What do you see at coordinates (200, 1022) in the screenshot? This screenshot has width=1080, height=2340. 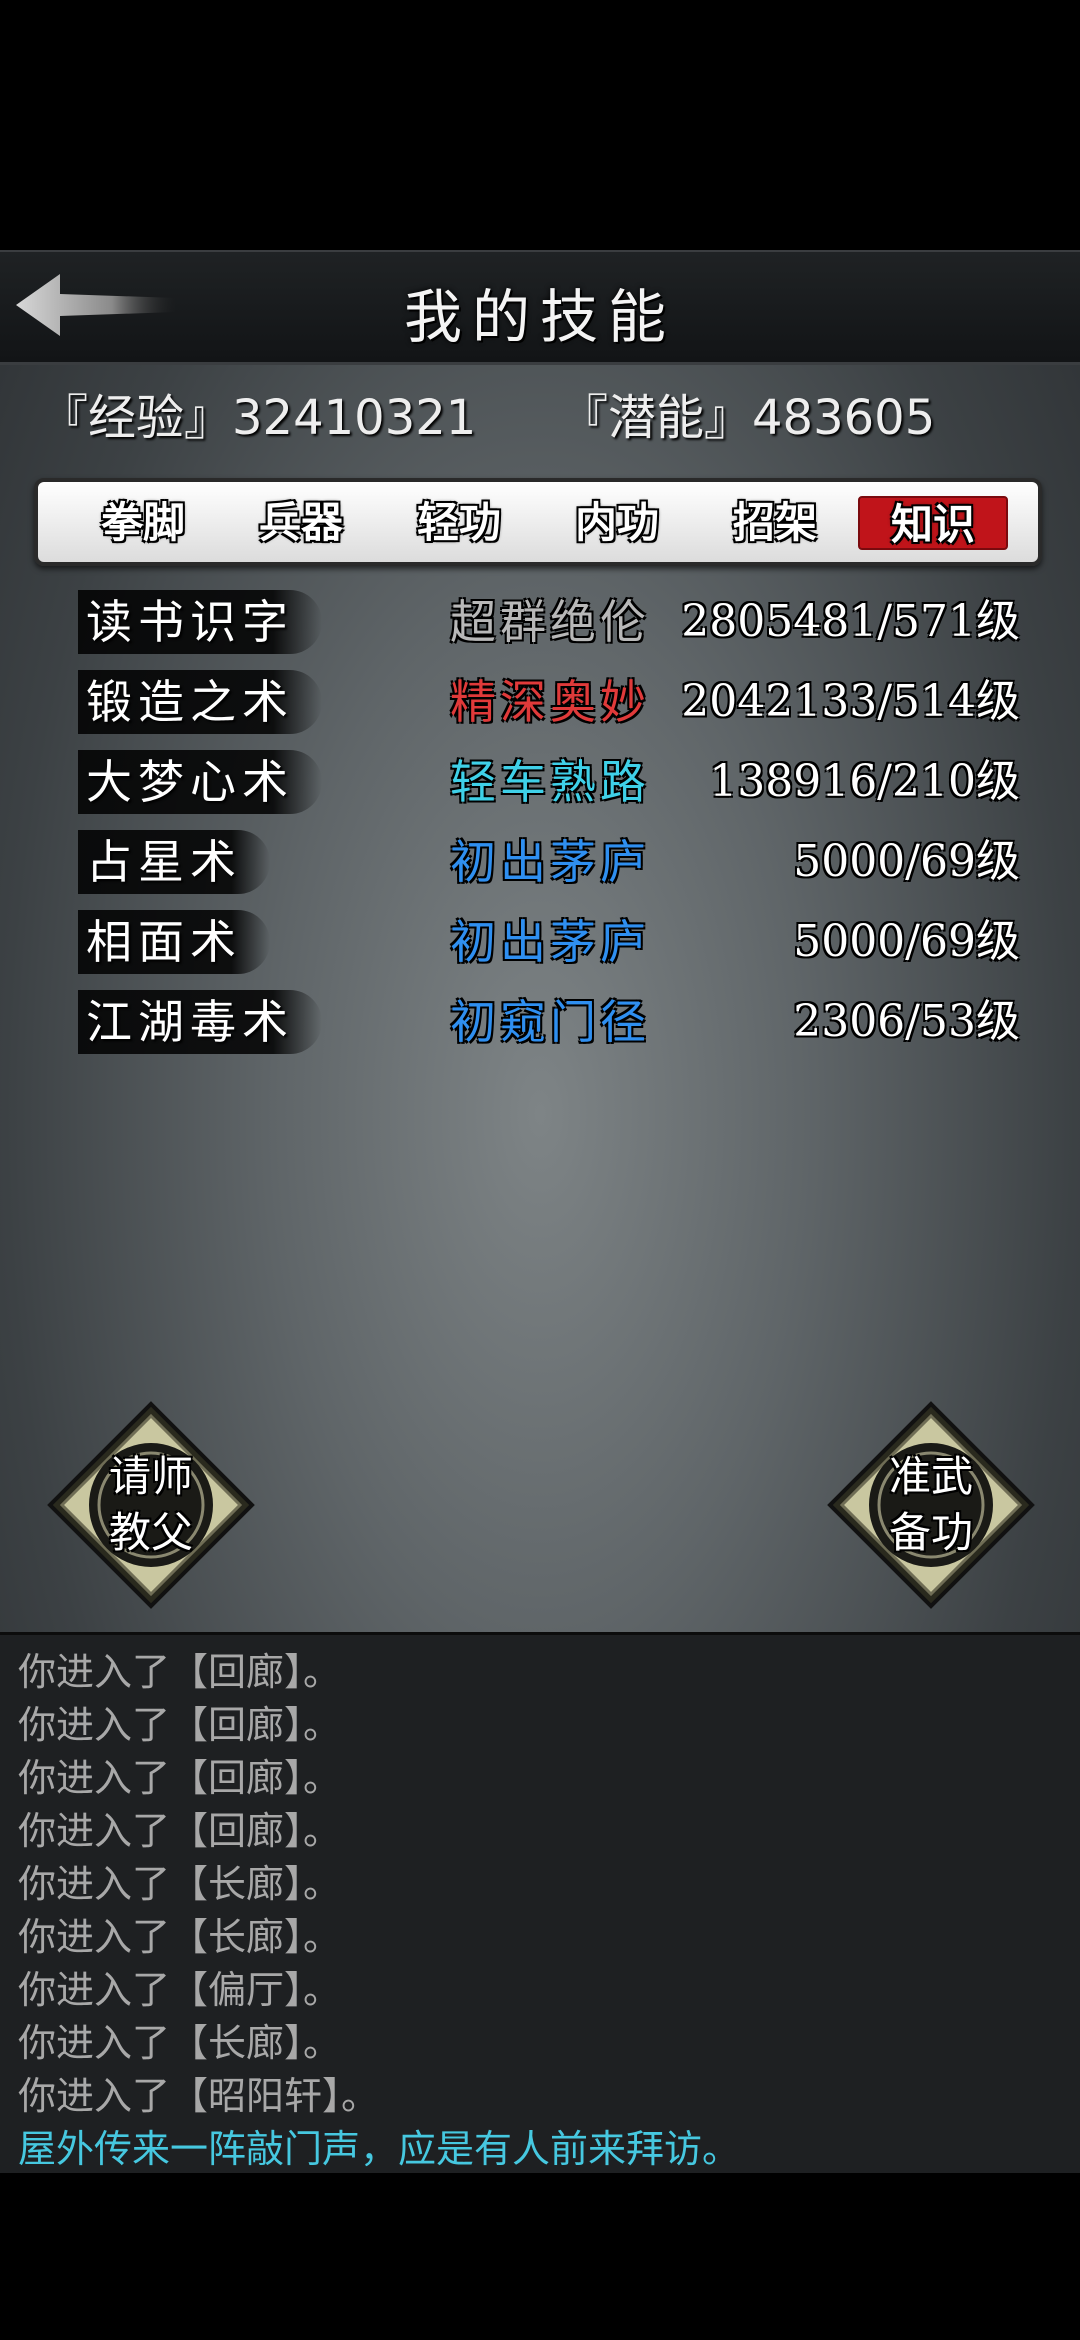 I see `skill-name: 江湖毒术` at bounding box center [200, 1022].